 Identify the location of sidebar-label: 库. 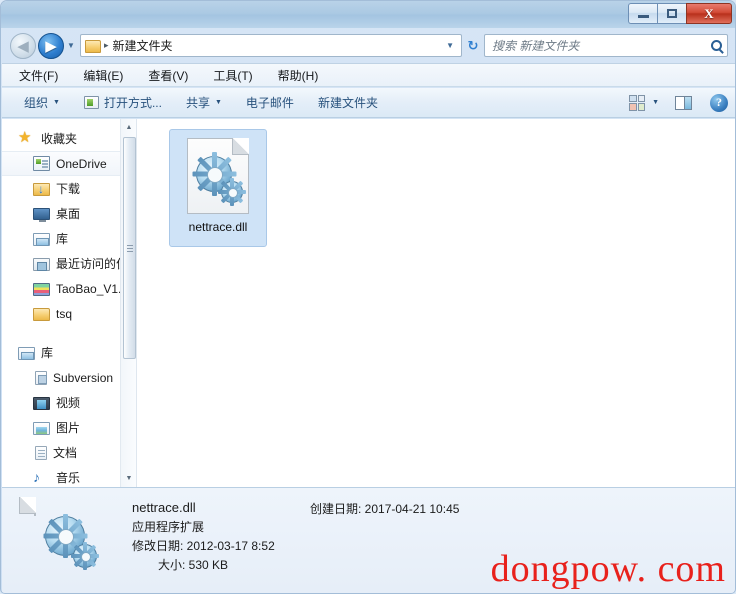
(62, 239).